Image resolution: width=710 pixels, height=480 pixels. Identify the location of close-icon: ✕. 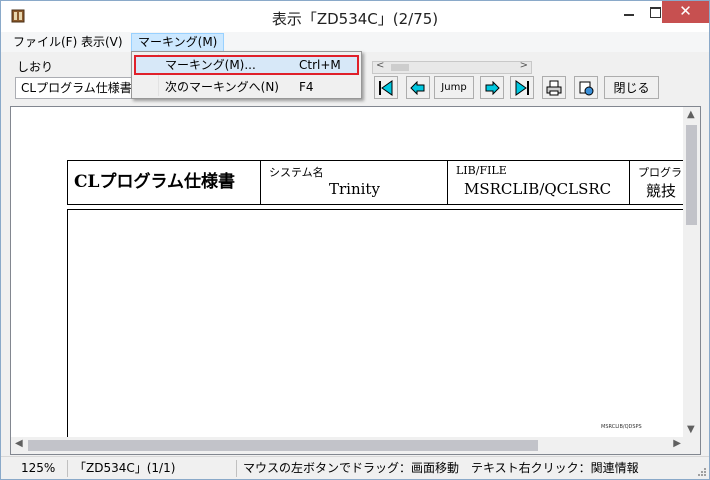
(685, 11).